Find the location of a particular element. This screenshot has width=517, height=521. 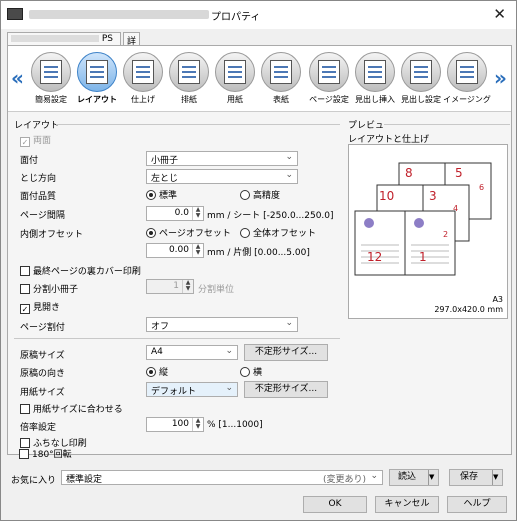

binding-label: 面付 is located at coordinates (29, 161).